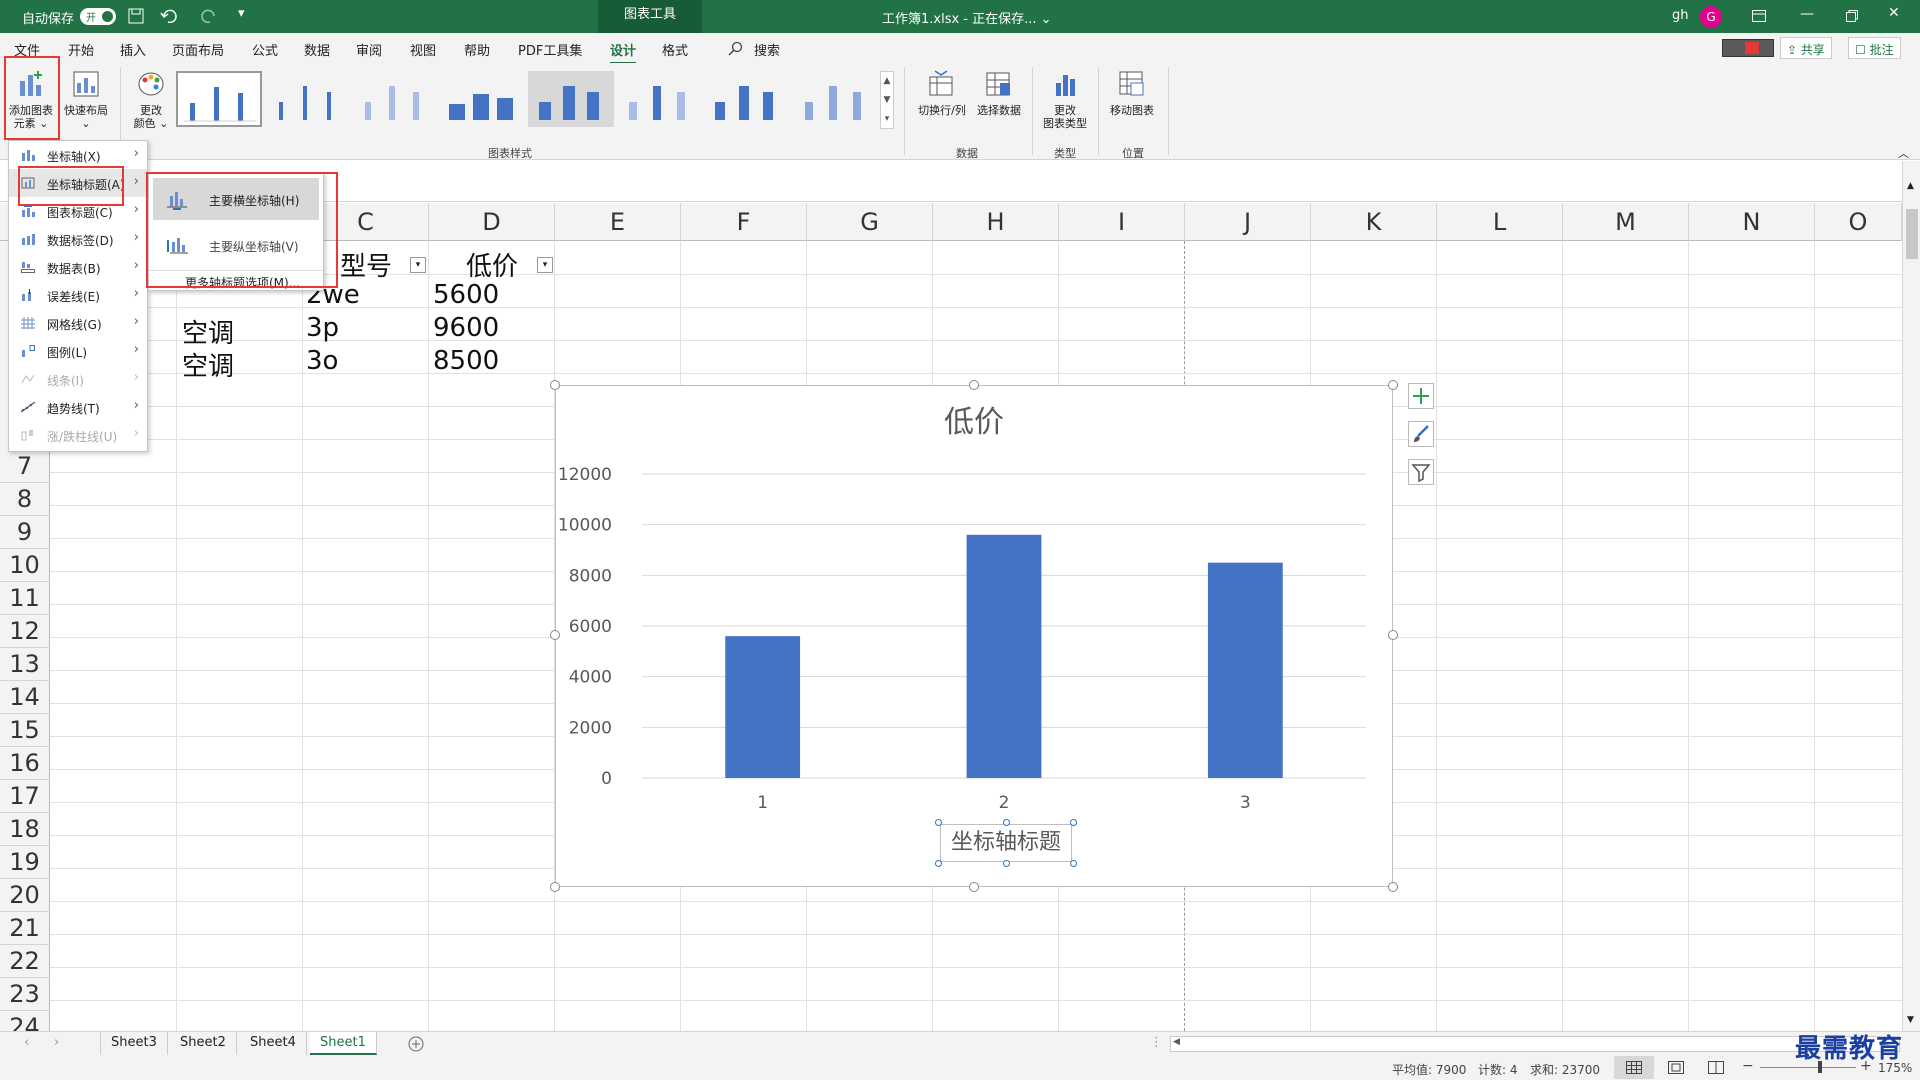  I want to click on row-header-18: 18, so click(25, 829).